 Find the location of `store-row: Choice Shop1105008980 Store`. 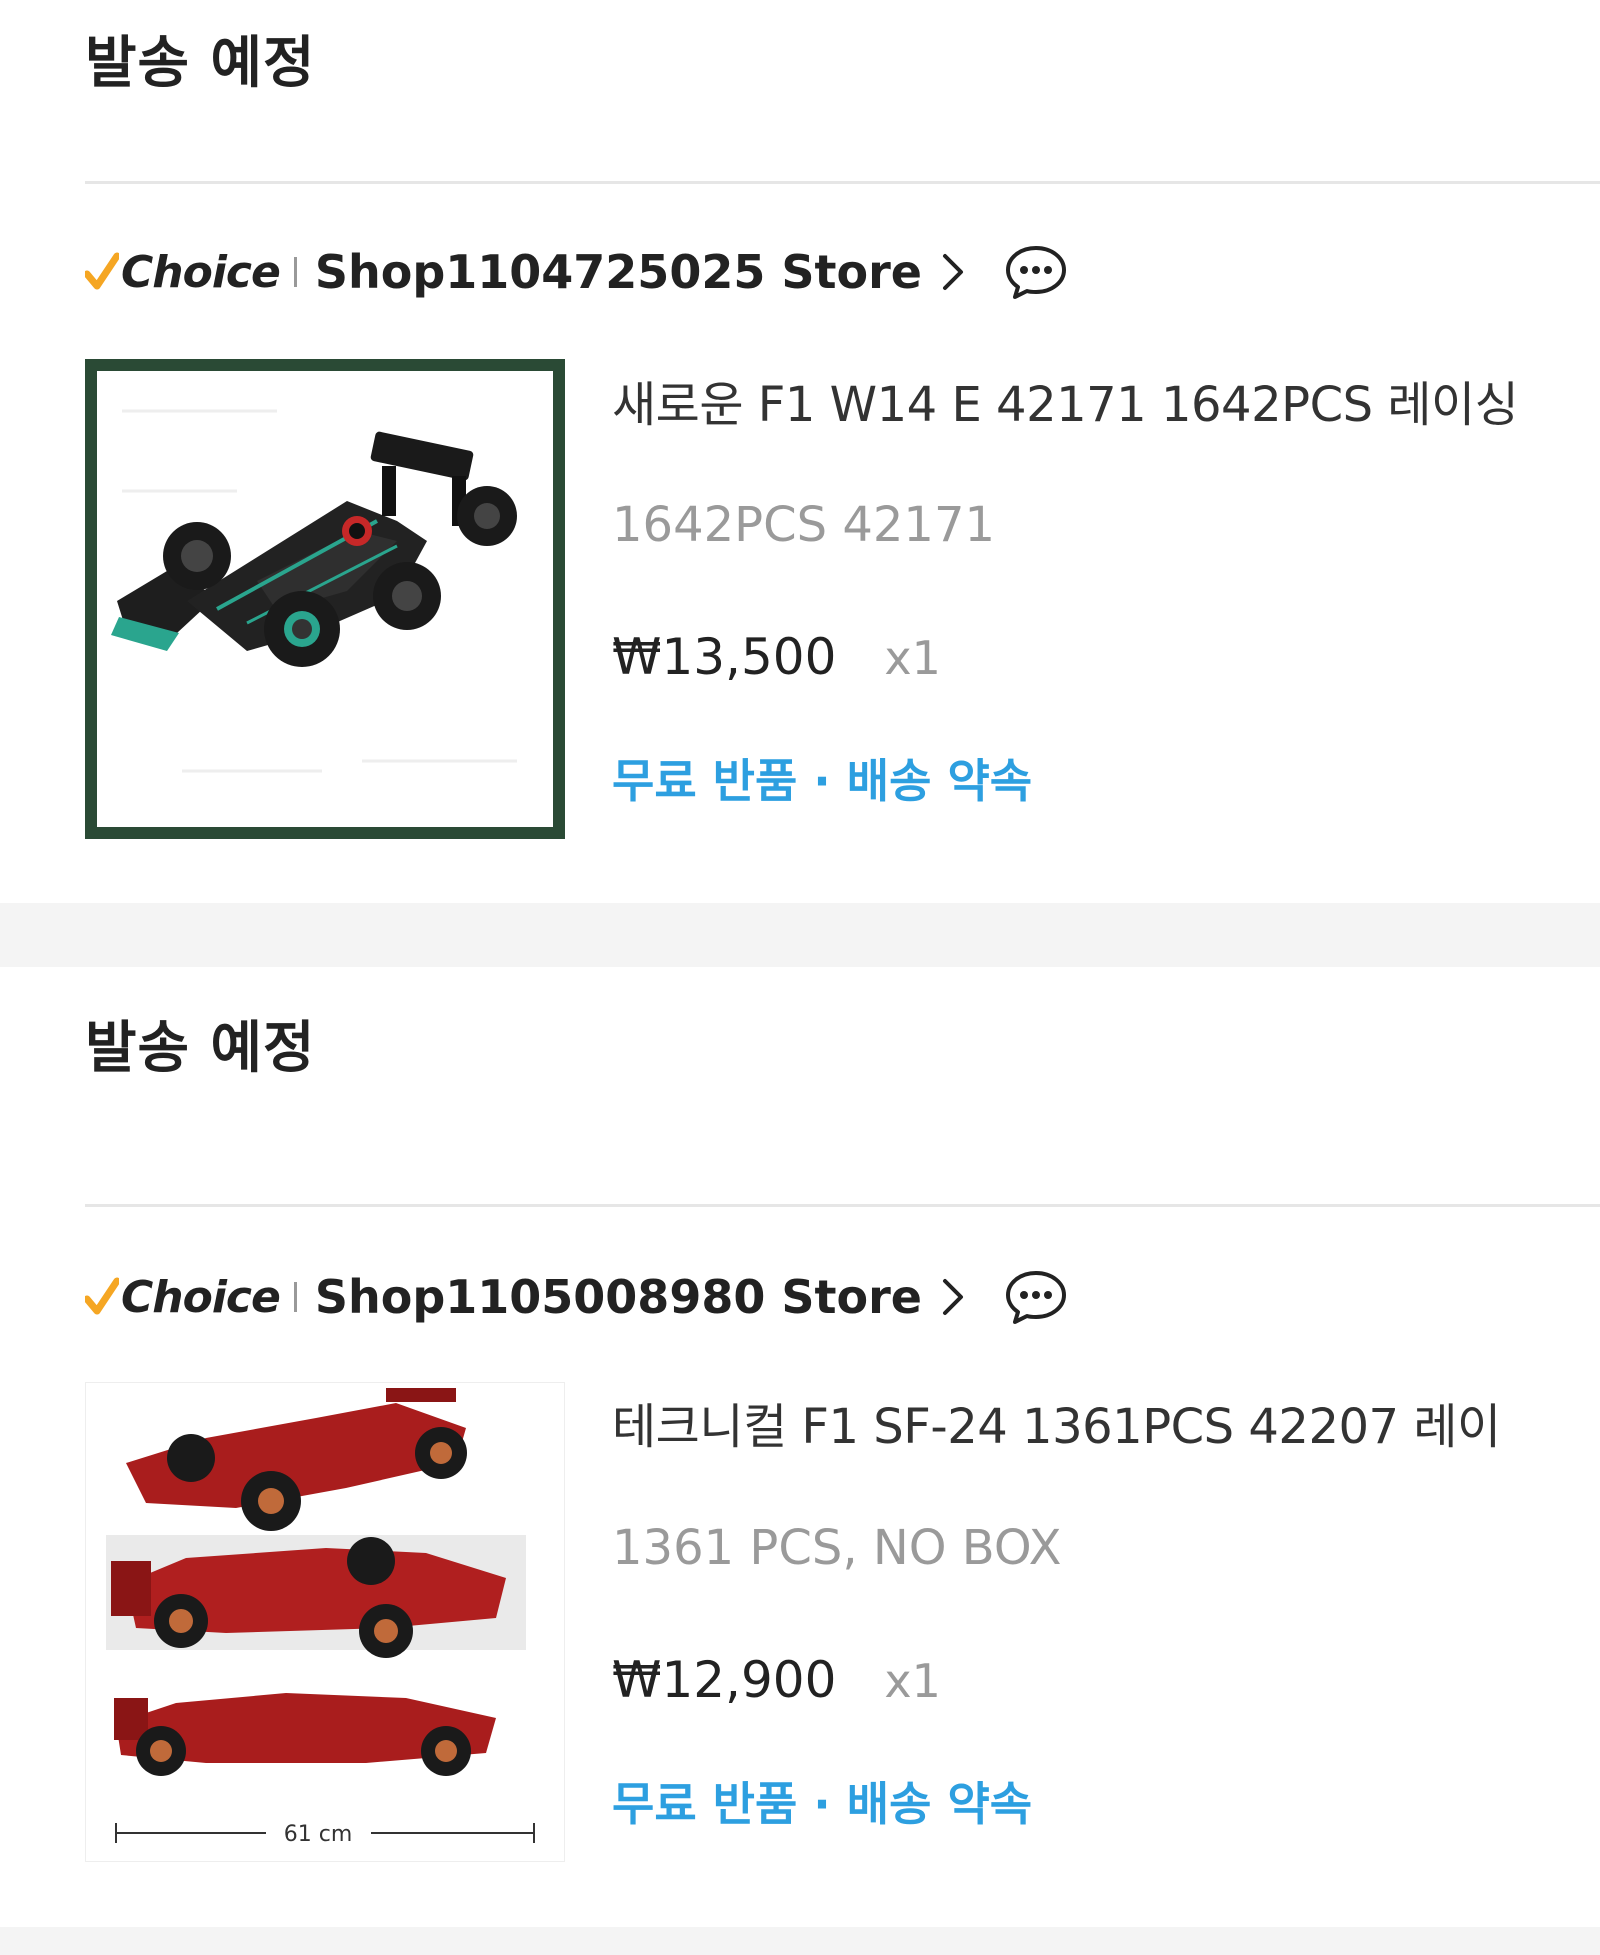

store-row: Choice Shop1105008980 Store is located at coordinates (576, 1297).